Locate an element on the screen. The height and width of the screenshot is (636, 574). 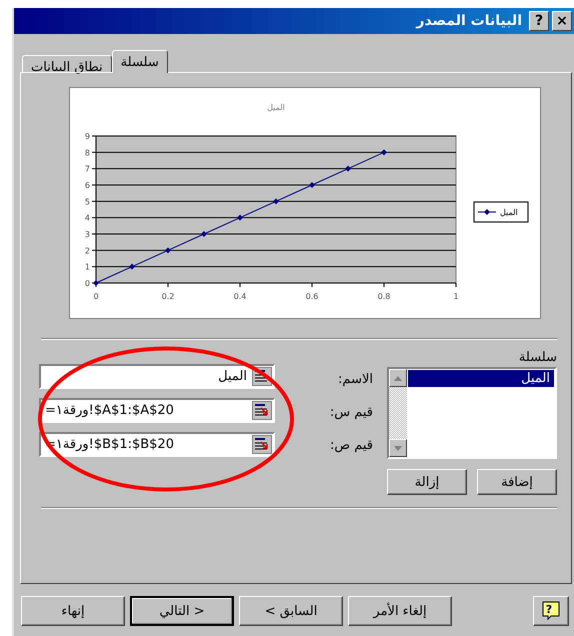
x-tick-label: 0.6 is located at coordinates (312, 296).